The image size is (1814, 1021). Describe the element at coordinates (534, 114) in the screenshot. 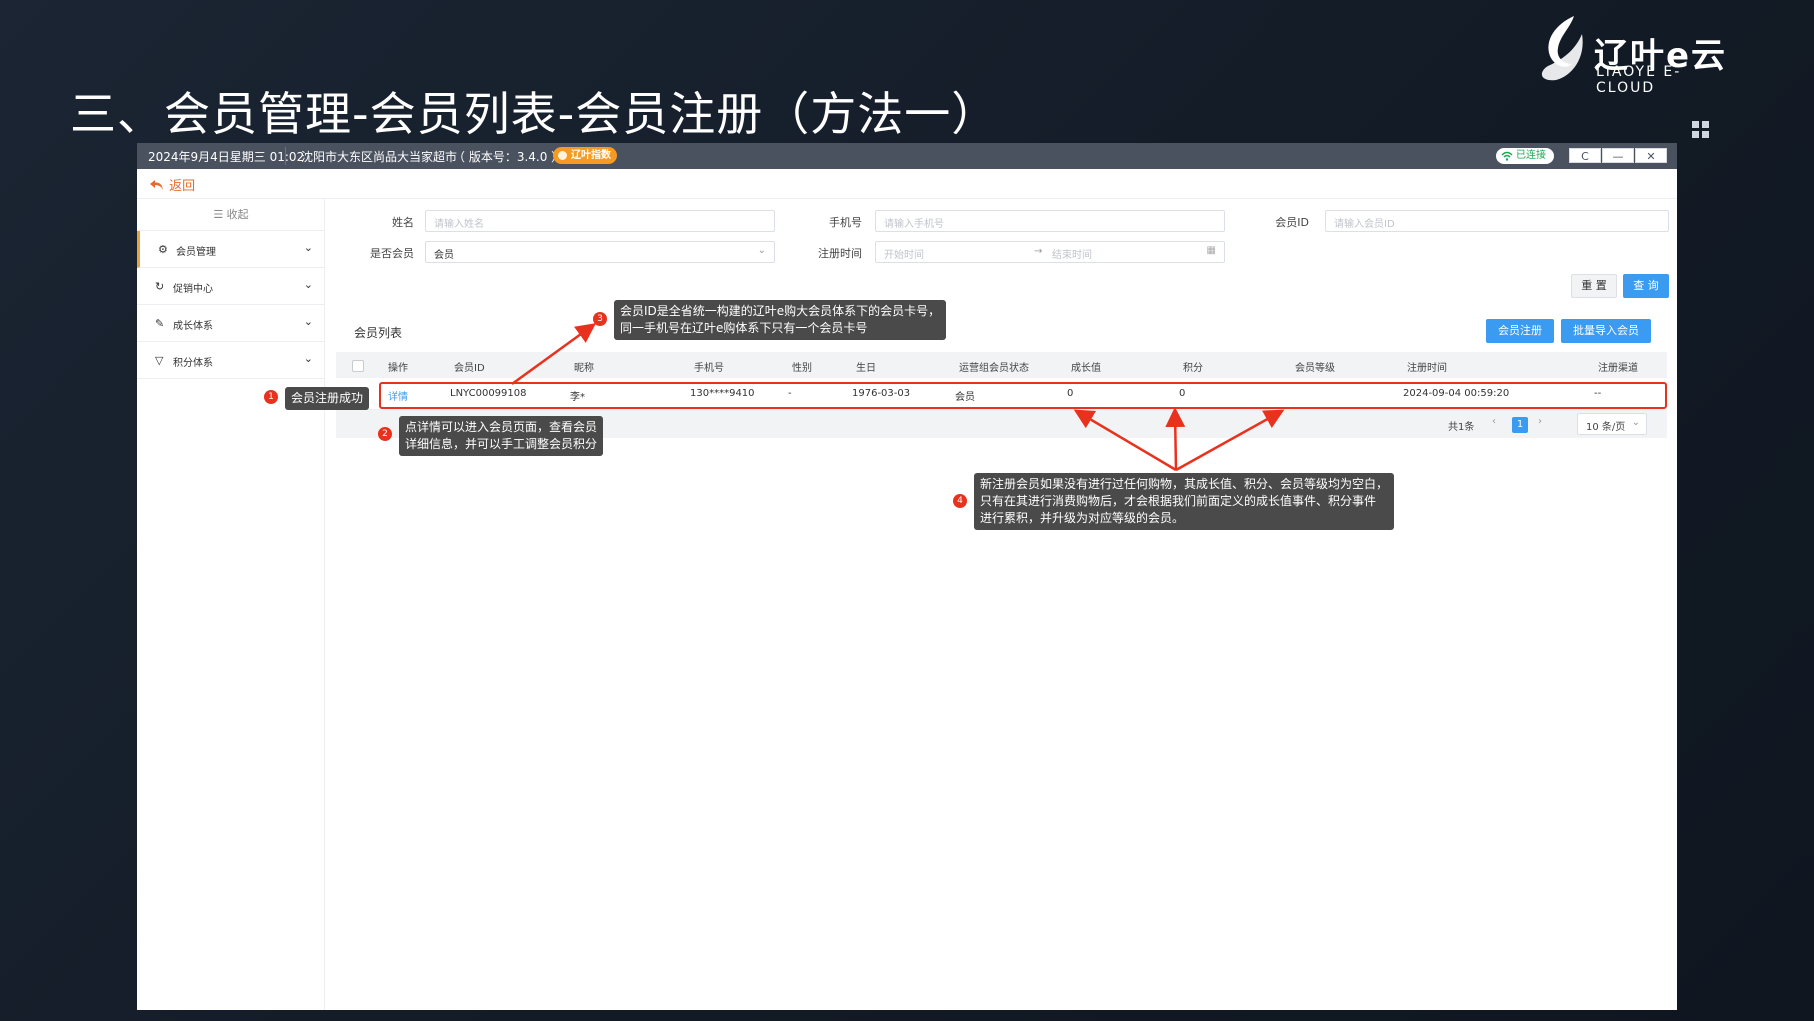

I see `slide-title: 三、会员管理-会员列表-会员注册（方法一）` at that location.